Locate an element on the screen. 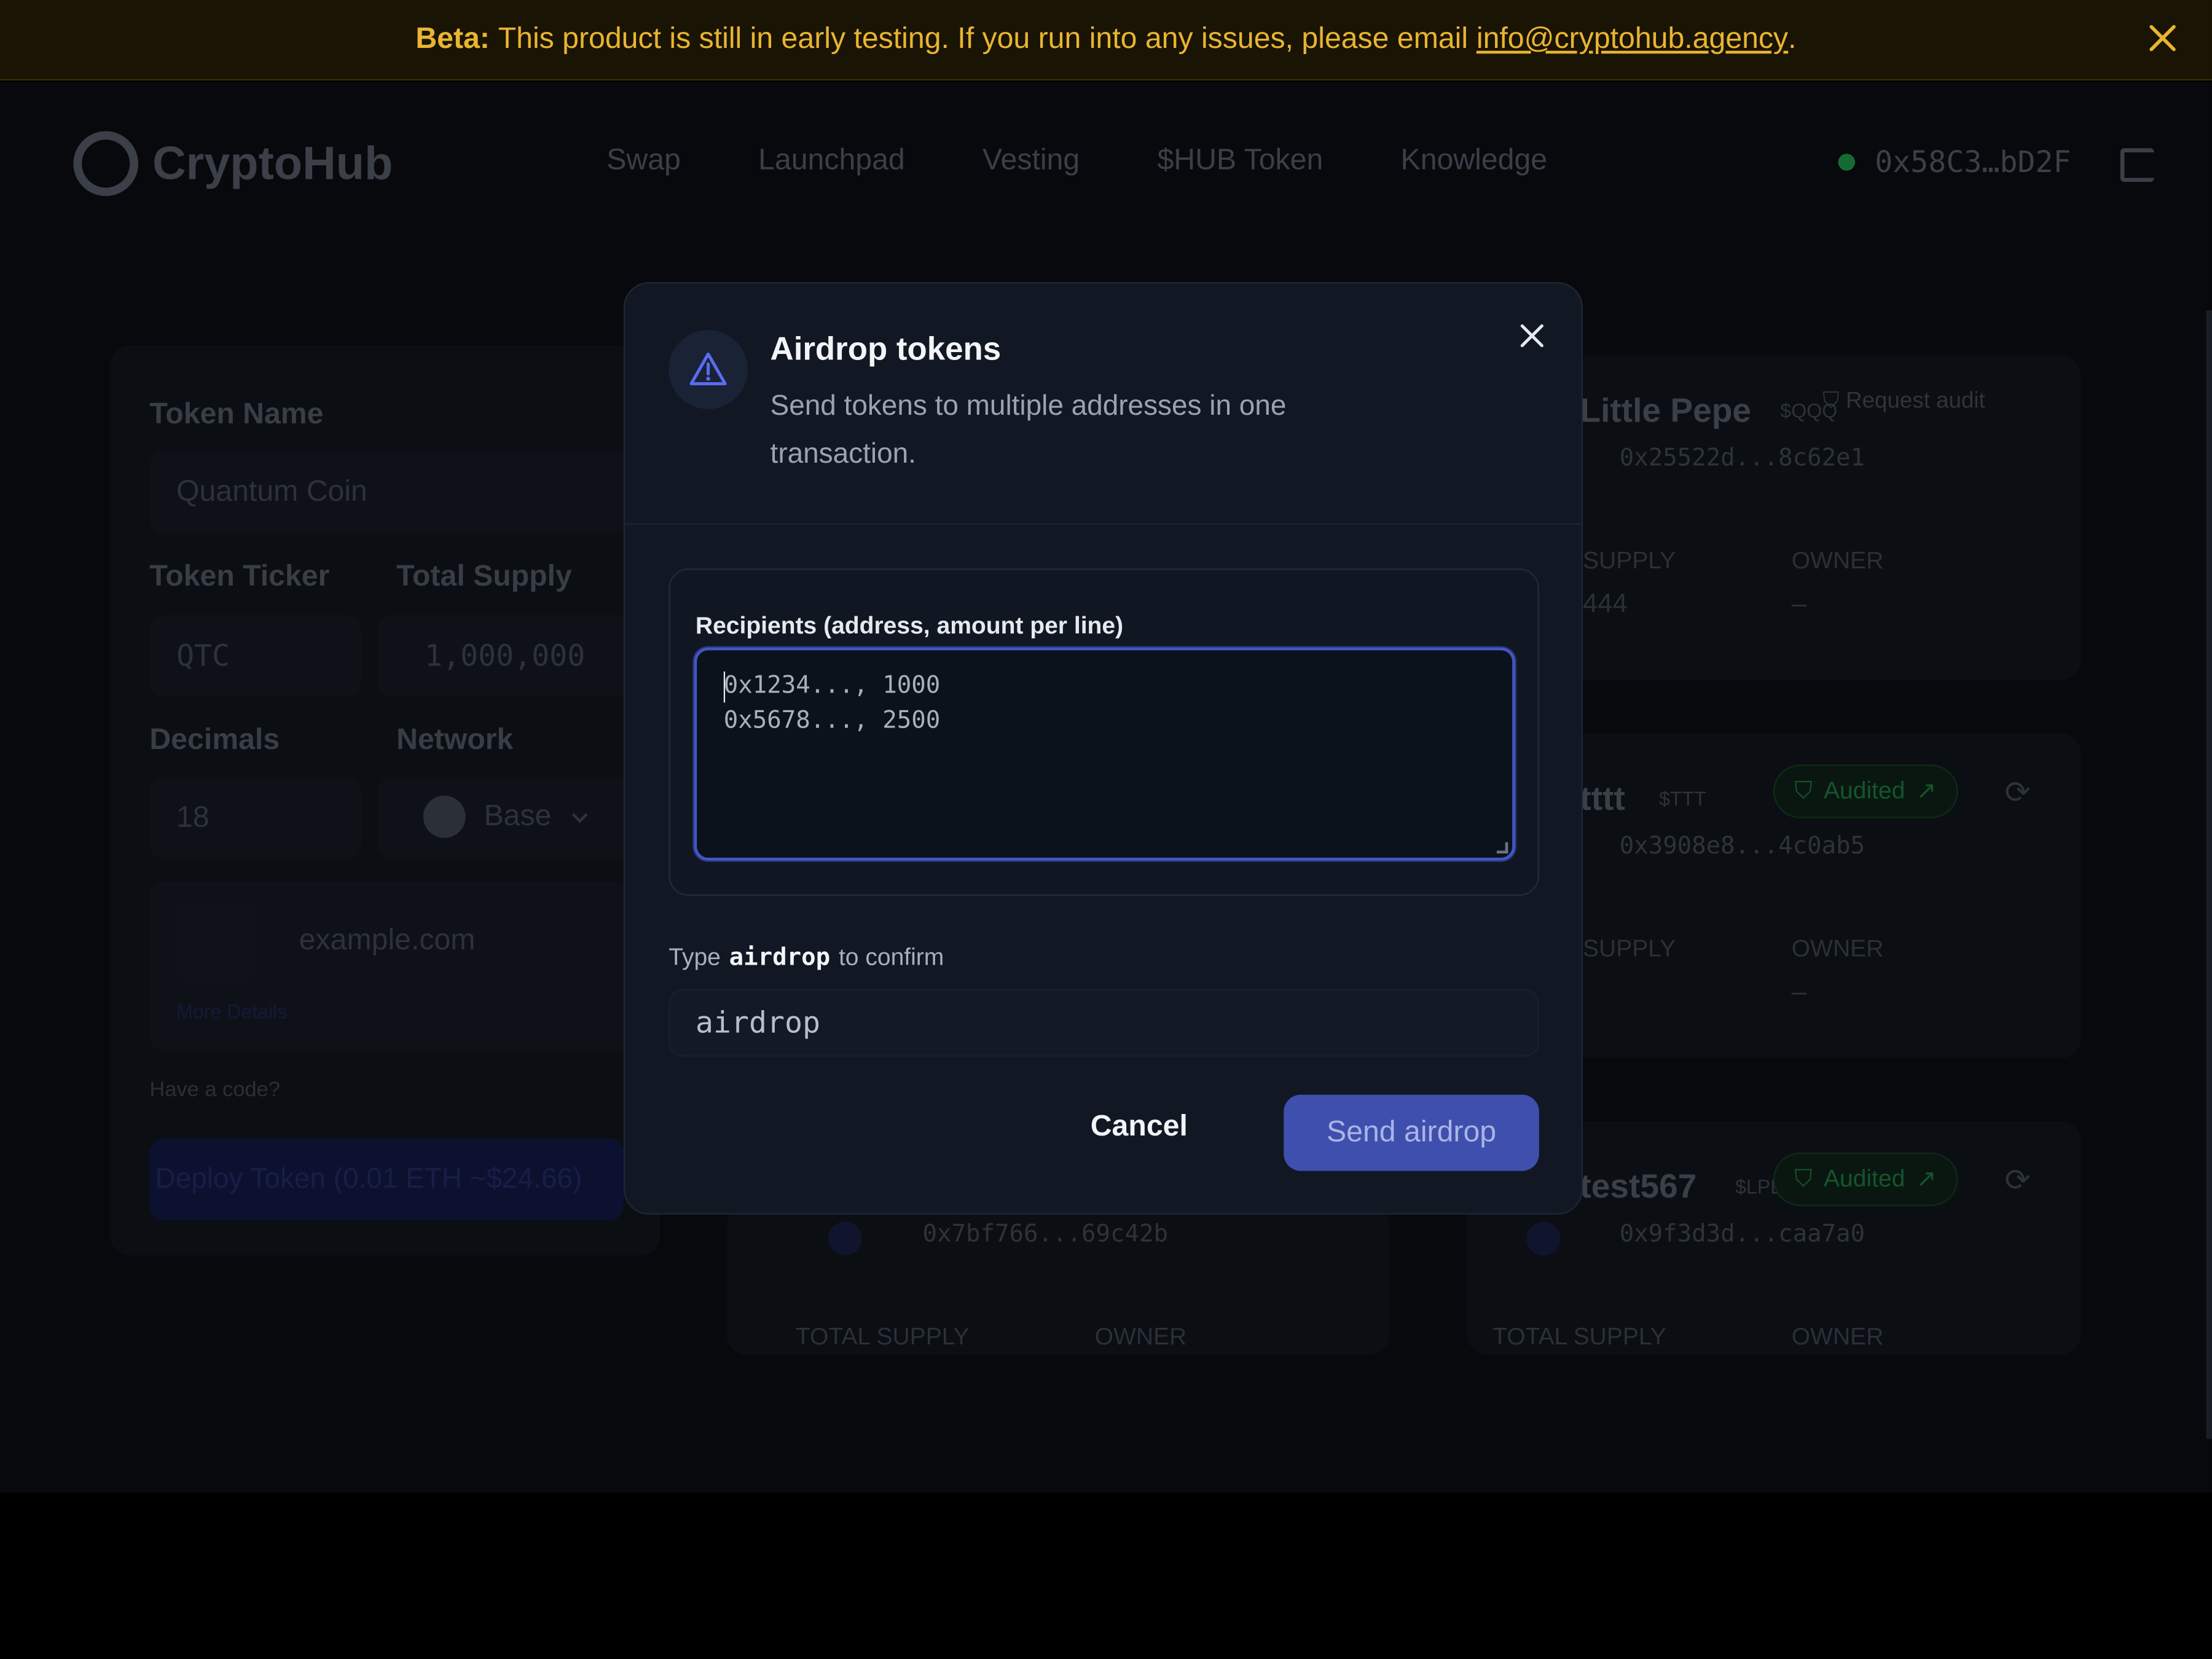 The height and width of the screenshot is (1659, 2212). nav-knowledge: Knowledge is located at coordinates (1474, 161).